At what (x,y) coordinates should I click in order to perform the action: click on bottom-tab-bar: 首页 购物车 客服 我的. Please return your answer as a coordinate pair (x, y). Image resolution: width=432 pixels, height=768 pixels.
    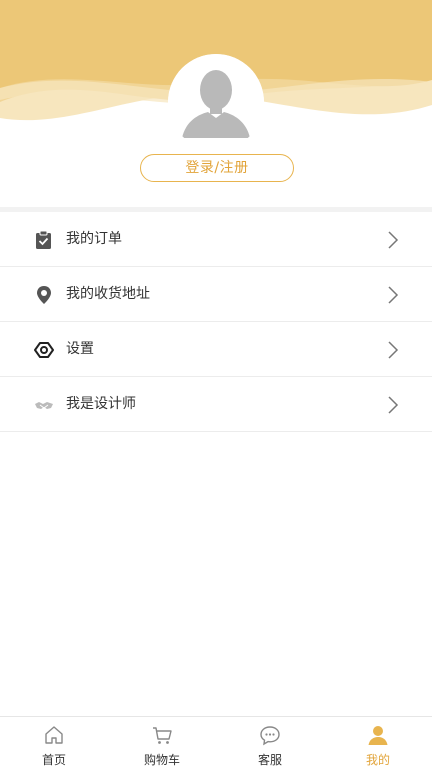
    Looking at the image, I should click on (216, 742).